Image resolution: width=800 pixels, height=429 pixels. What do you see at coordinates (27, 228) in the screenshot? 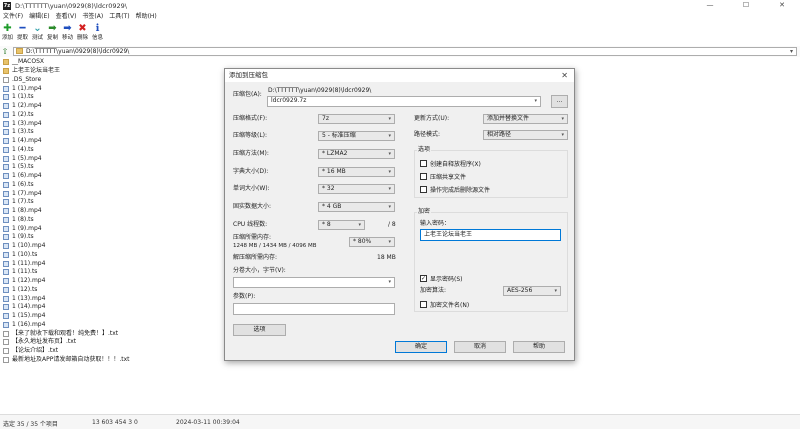
I see `file-name: 1 (9).mp4` at bounding box center [27, 228].